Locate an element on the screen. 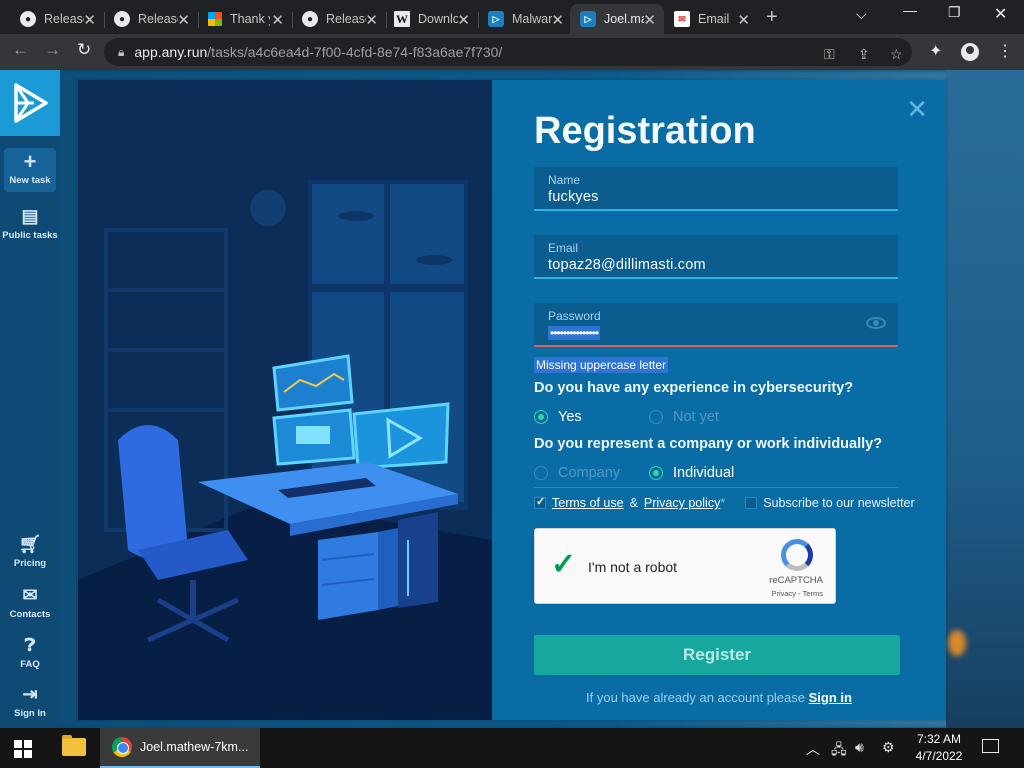  notification-icon is located at coordinates (990, 746).